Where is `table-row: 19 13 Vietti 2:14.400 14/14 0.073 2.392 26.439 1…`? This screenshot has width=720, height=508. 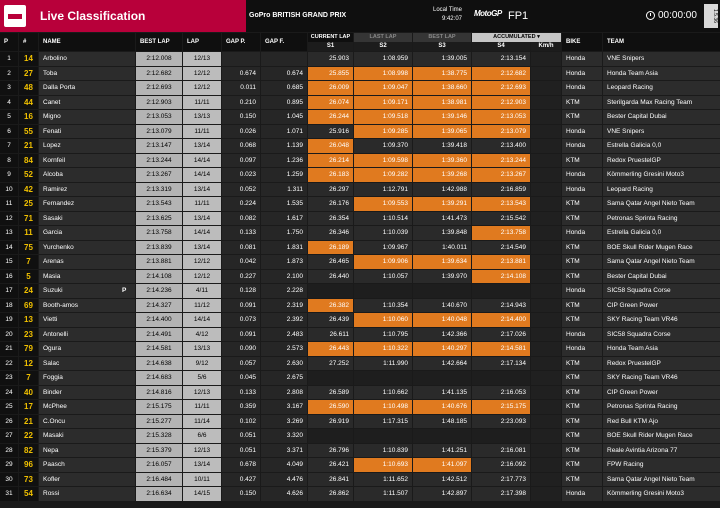
table-row: 19 13 Vietti 2:14.400 14/14 0.073 2.392 26.439 1… is located at coordinates (360, 320).